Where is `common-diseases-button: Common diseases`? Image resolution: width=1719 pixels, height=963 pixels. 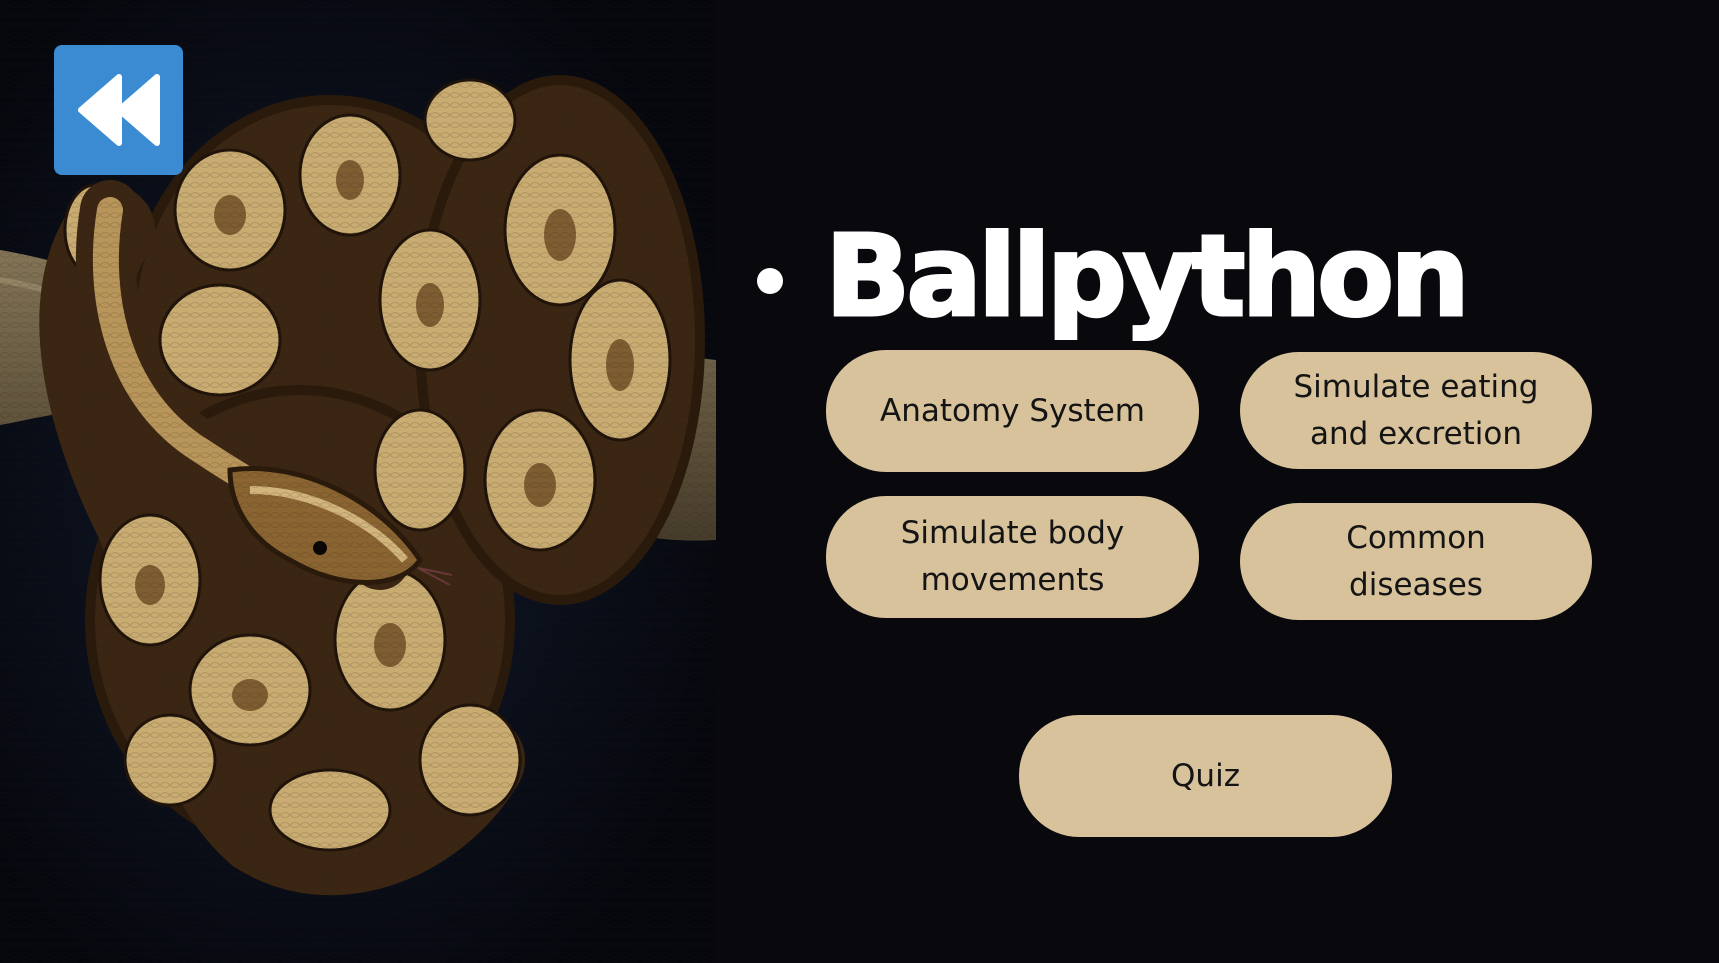
common-diseases-button: Common diseases is located at coordinates (1416, 561).